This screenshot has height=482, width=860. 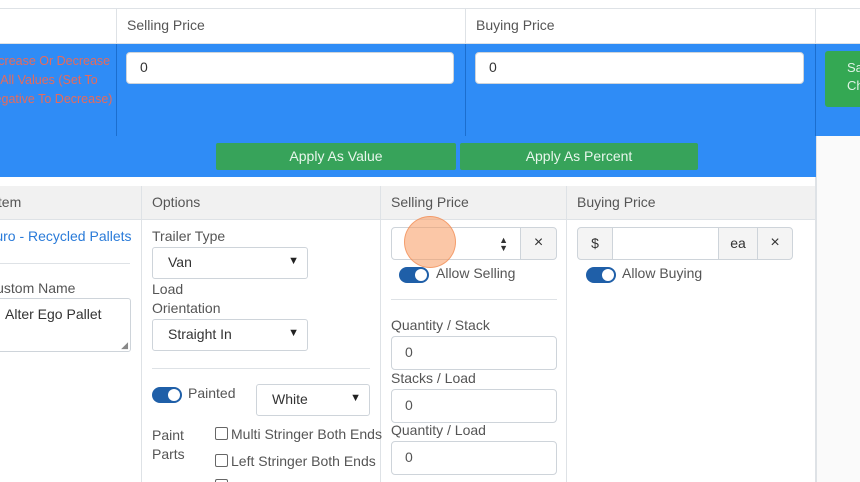 I want to click on selling-clear-button: ×, so click(x=538, y=243).